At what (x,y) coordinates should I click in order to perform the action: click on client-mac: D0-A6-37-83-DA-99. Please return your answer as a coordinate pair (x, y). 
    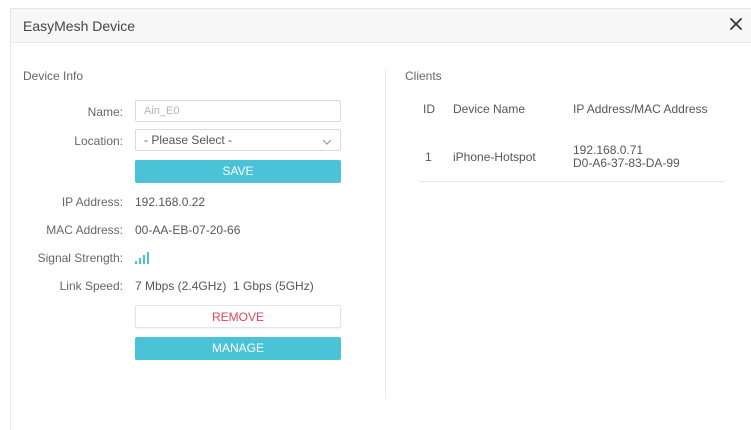
    Looking at the image, I should click on (626, 163).